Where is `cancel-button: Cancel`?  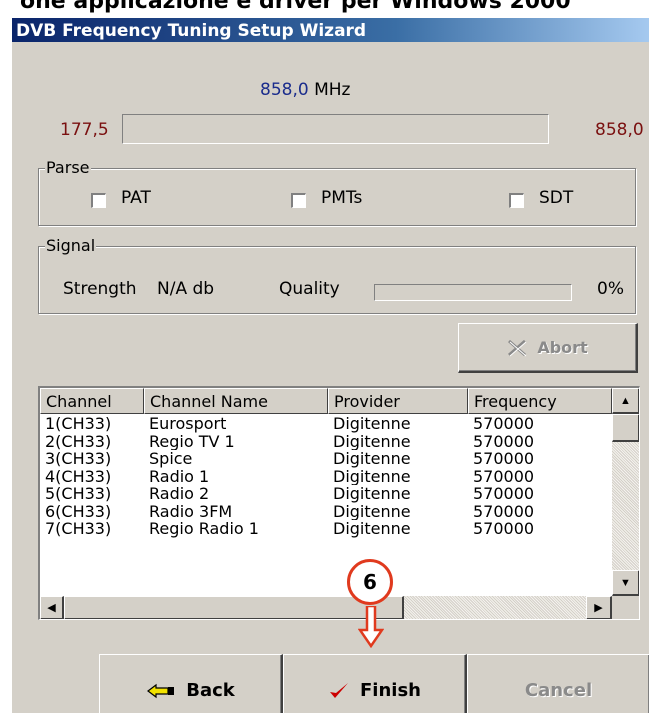
cancel-button: Cancel is located at coordinates (558, 683).